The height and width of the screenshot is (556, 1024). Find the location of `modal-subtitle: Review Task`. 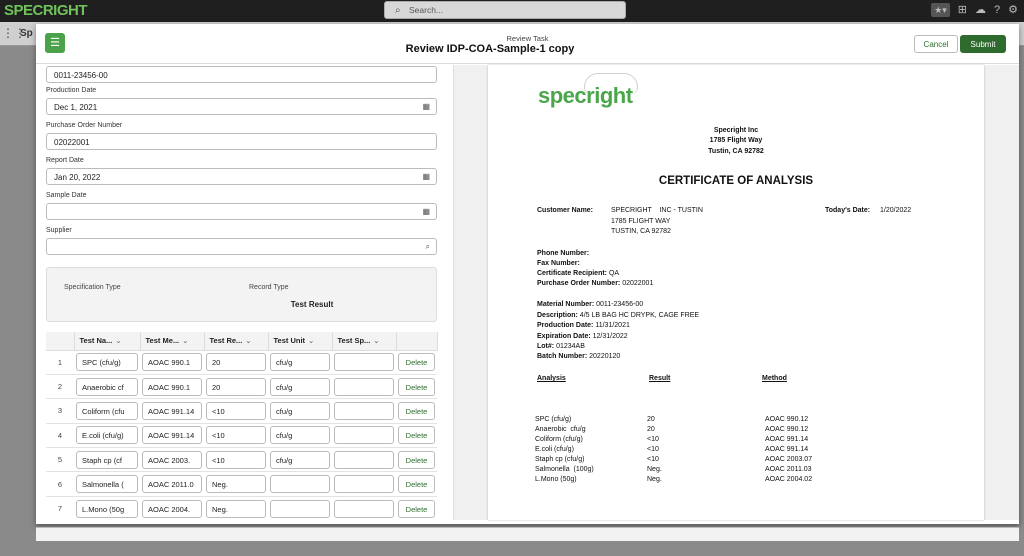

modal-subtitle: Review Task is located at coordinates (527, 38).